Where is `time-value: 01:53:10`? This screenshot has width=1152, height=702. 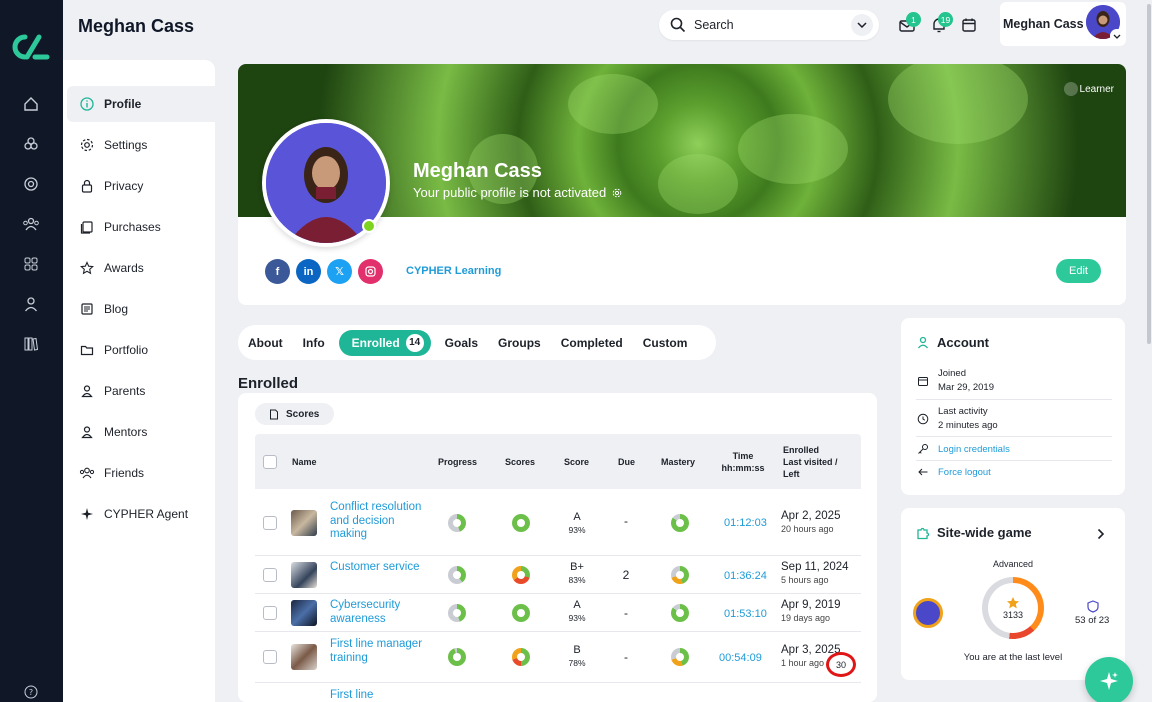
time-value: 01:53:10 is located at coordinates (745, 614).